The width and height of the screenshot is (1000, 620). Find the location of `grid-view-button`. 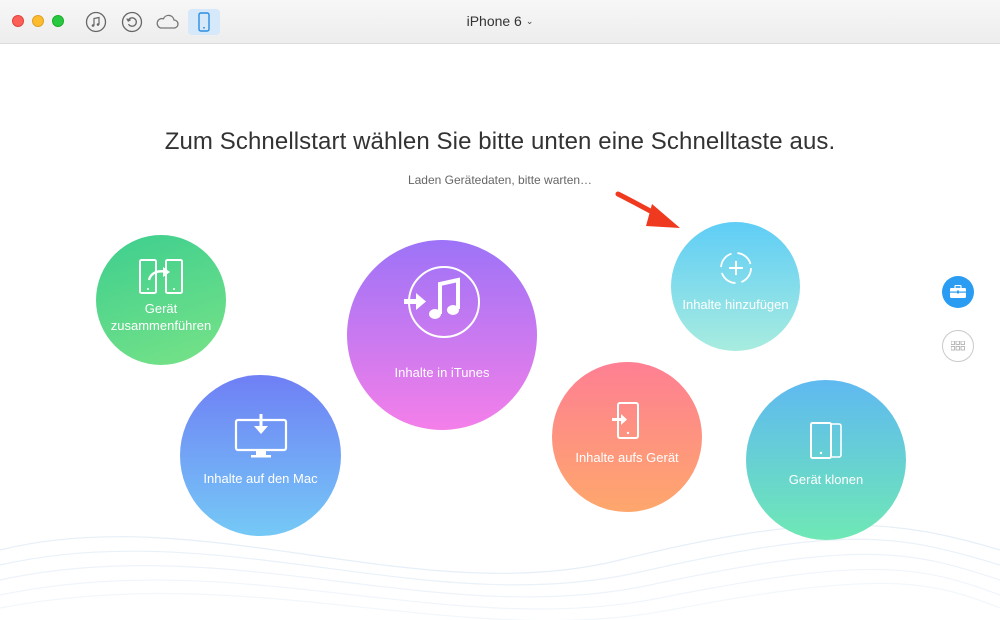

grid-view-button is located at coordinates (958, 346).